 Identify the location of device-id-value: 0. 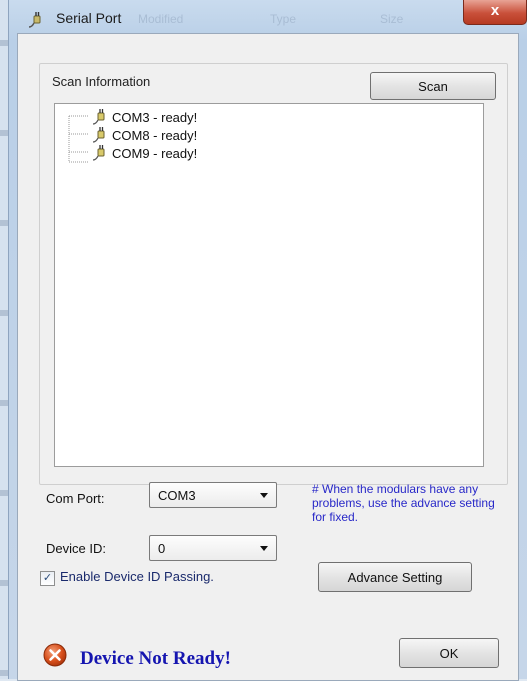
(162, 548).